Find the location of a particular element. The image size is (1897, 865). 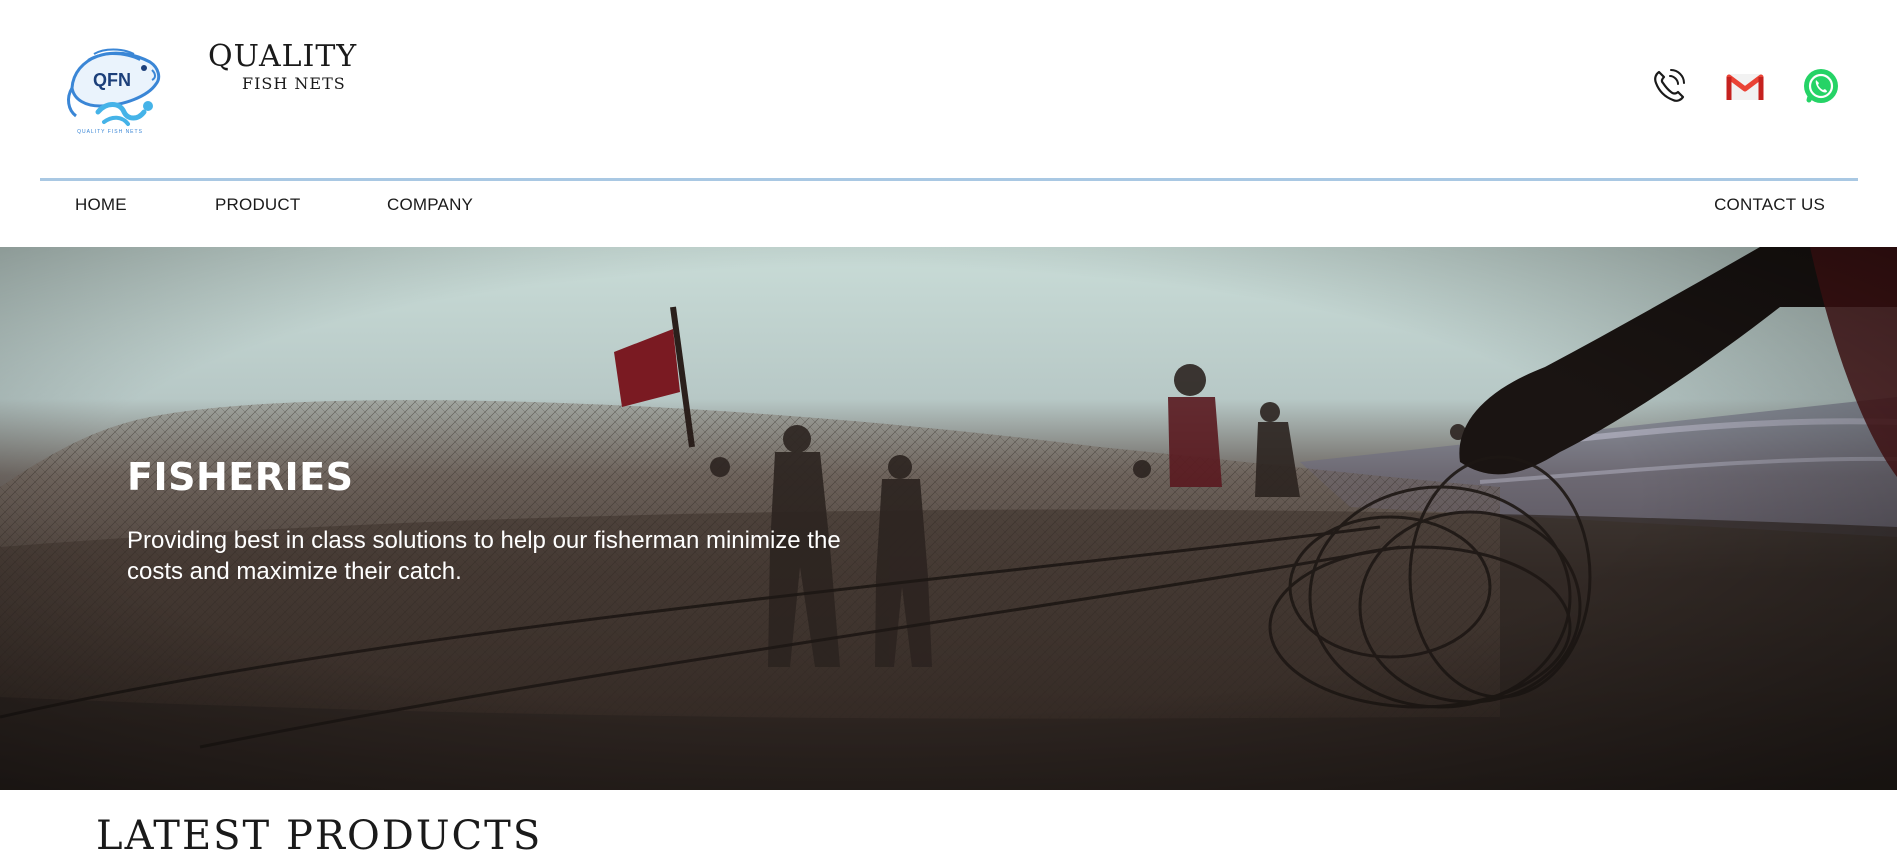

gmail-icon is located at coordinates (1745, 86).